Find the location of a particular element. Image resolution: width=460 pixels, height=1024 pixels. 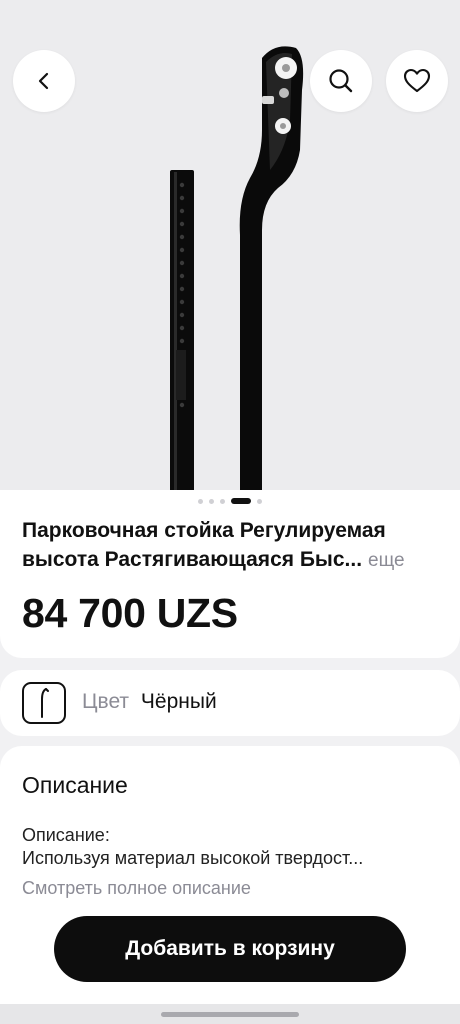

color-swatch-thumbnail is located at coordinates (44, 703).